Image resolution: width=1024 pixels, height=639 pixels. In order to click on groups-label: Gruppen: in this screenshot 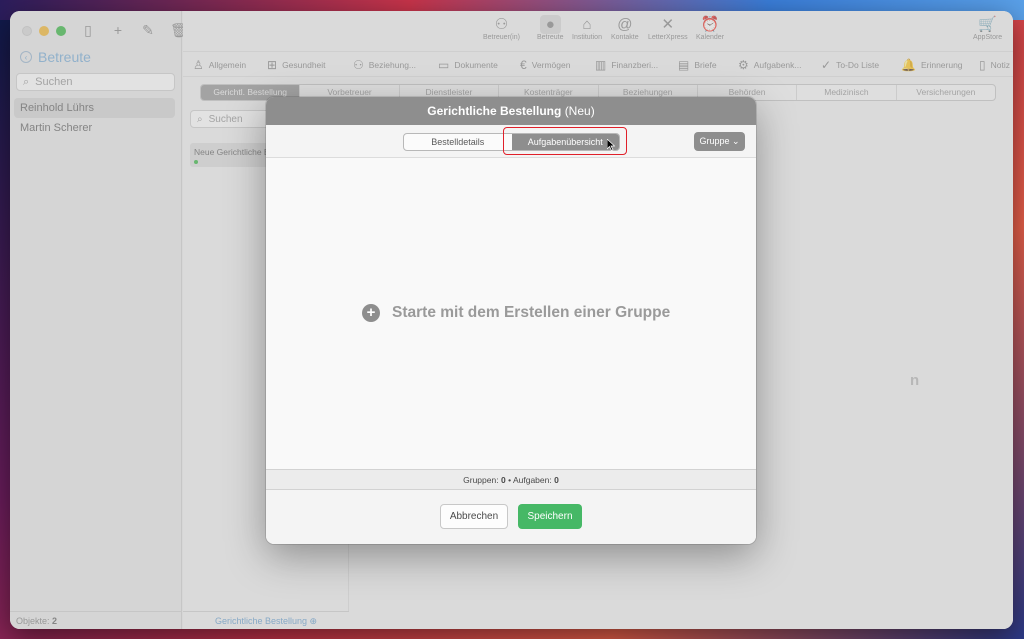, I will do `click(481, 480)`.